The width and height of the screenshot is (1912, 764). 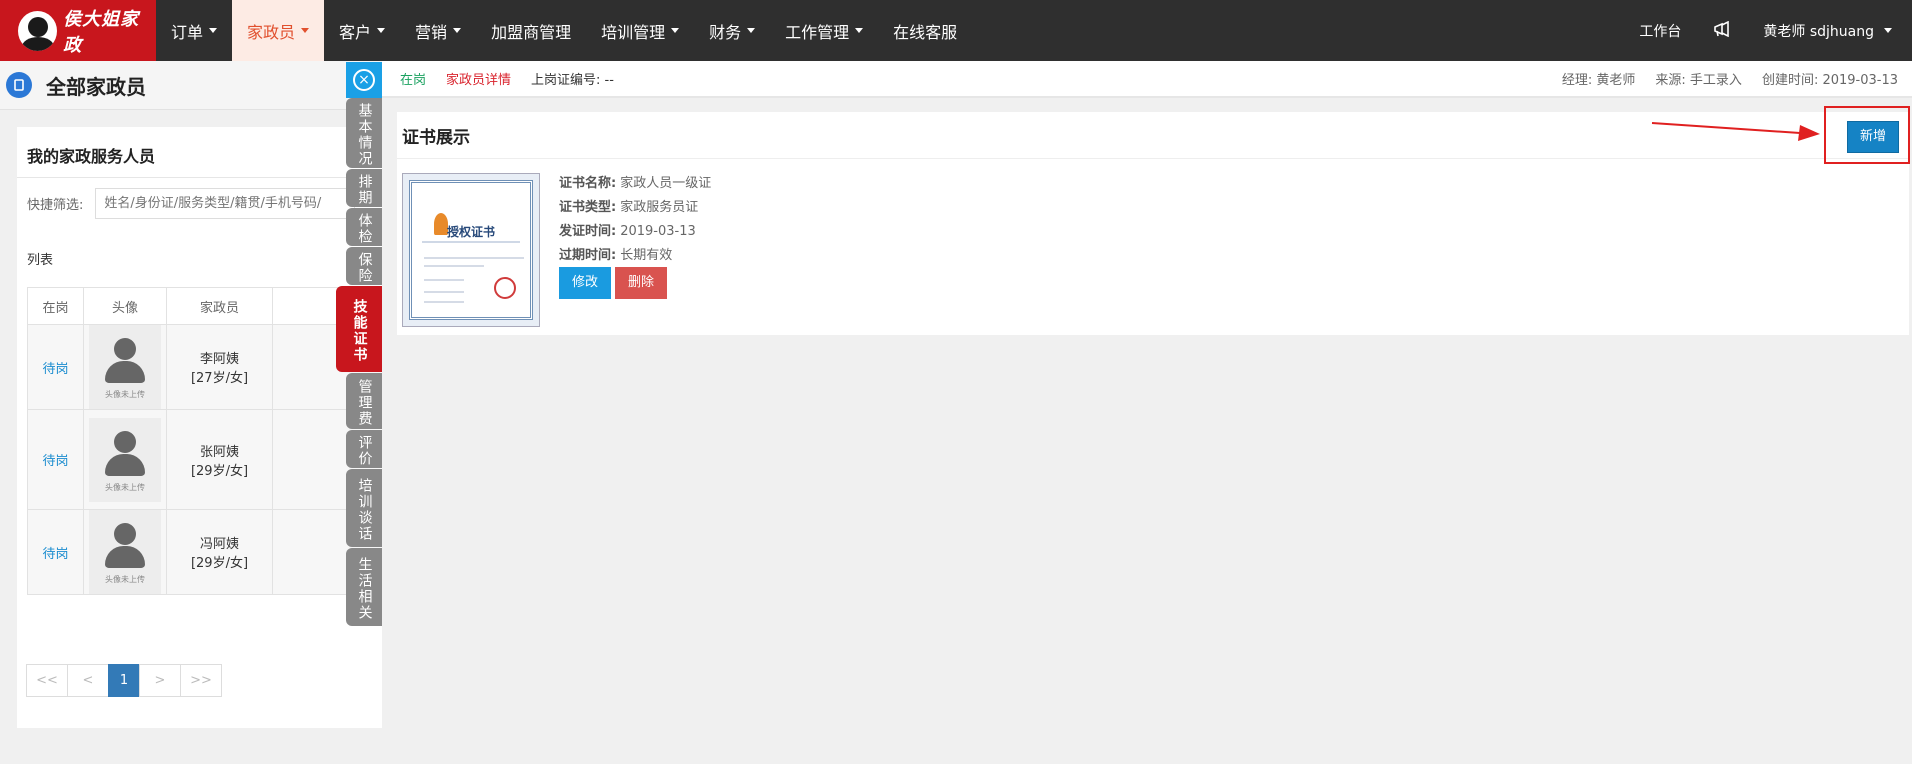 I want to click on pagination: << < 1 > >>, so click(x=124, y=680).